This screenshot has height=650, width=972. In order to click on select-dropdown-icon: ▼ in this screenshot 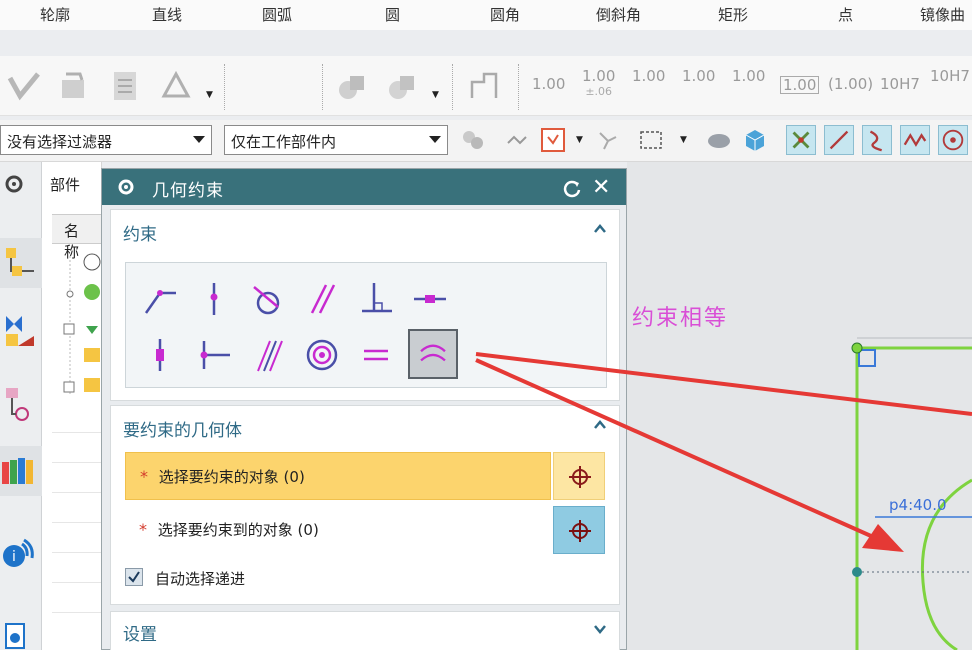, I will do `click(683, 140)`.